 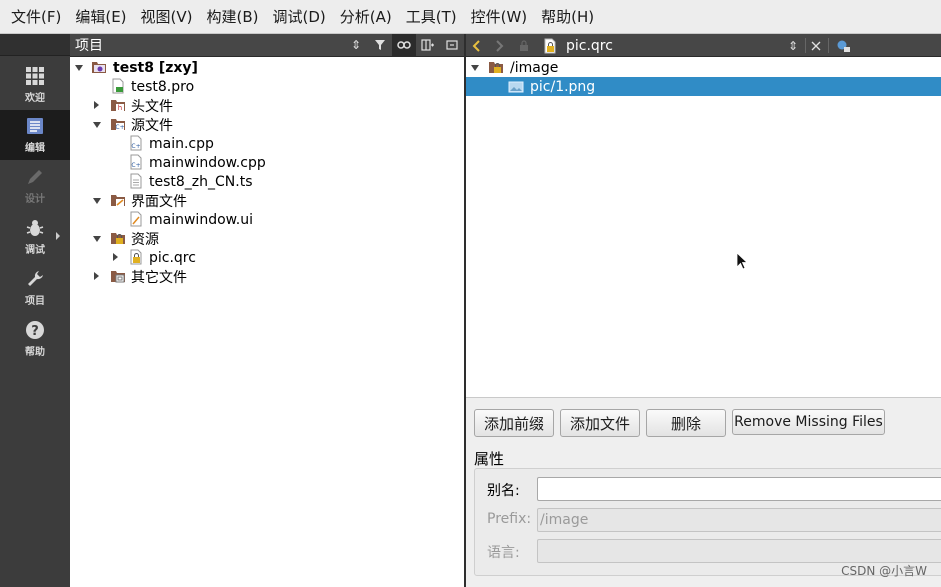 What do you see at coordinates (100, 17) in the screenshot?
I see `menu-edit: 编辑(E)` at bounding box center [100, 17].